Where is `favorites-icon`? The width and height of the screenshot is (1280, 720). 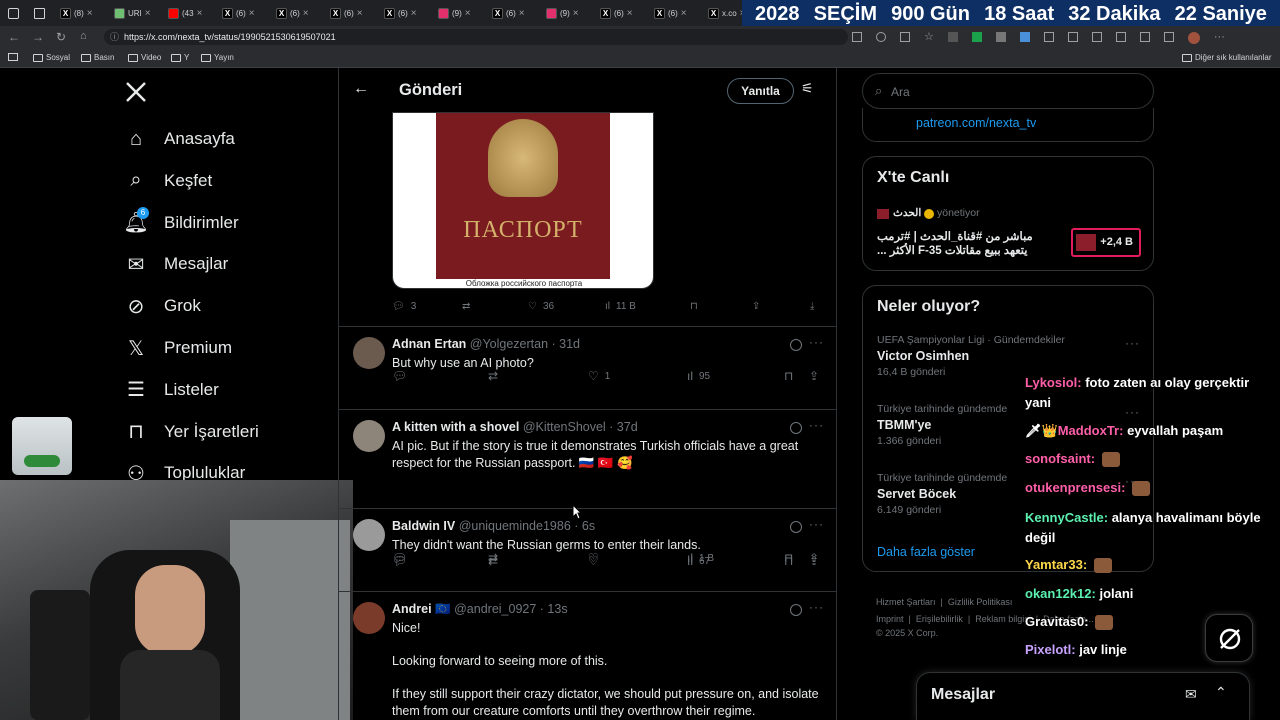
favorites-icon is located at coordinates (1096, 37).